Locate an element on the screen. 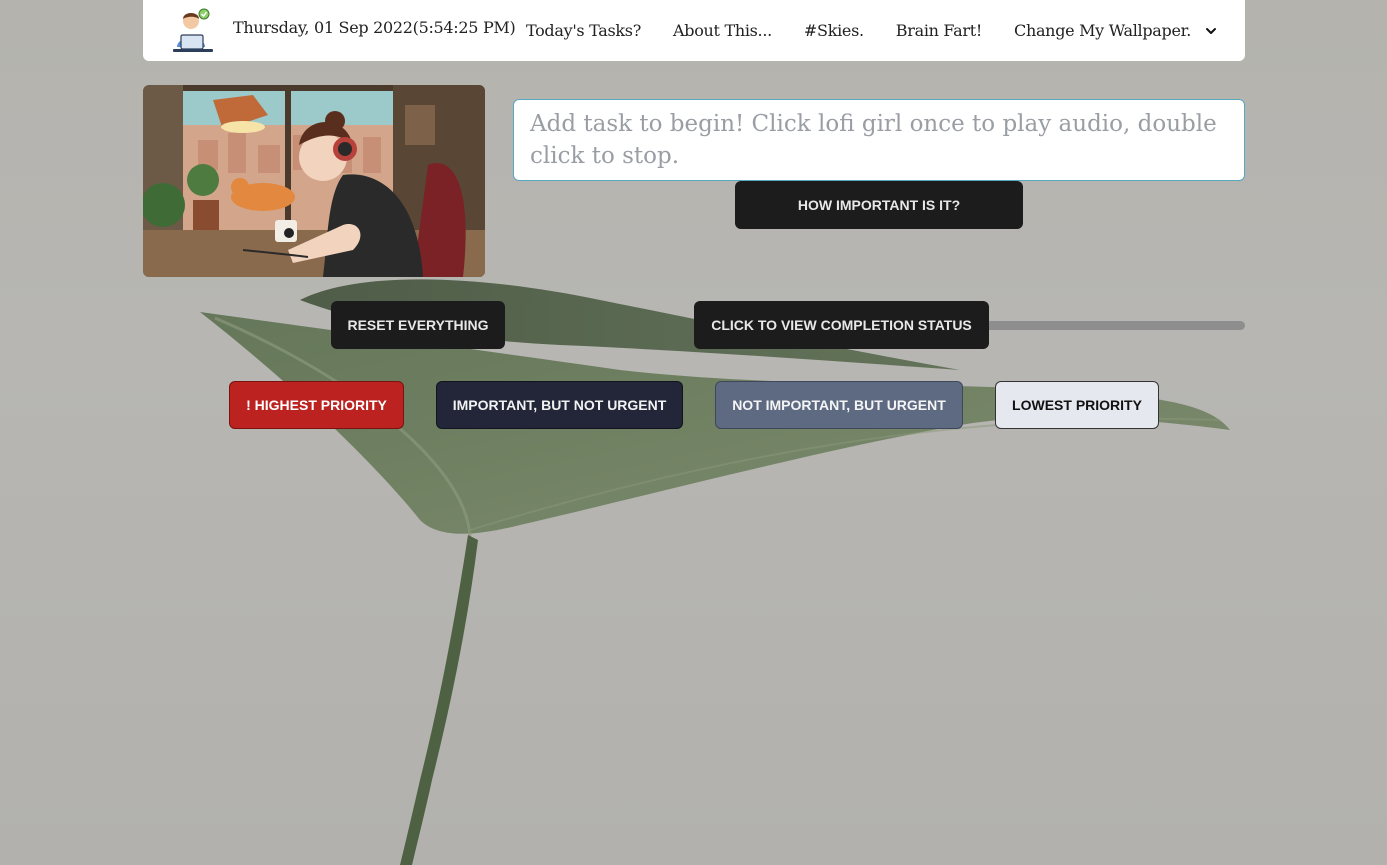  nav-link-skies: #Skies. is located at coordinates (834, 30).